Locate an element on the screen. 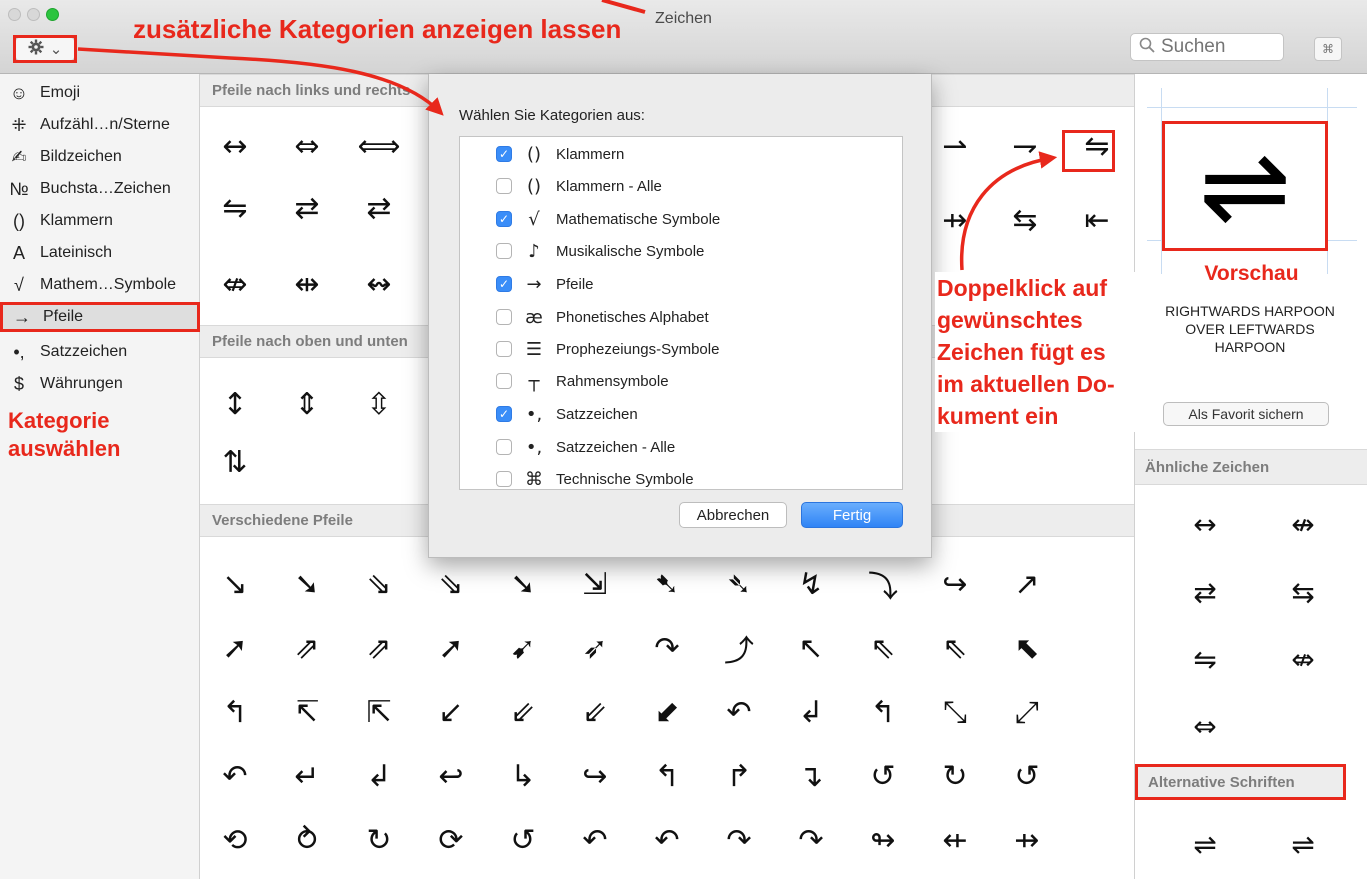 Image resolution: width=1367 pixels, height=879 pixels. glyph-cell: ⇤ is located at coordinates (1097, 220).